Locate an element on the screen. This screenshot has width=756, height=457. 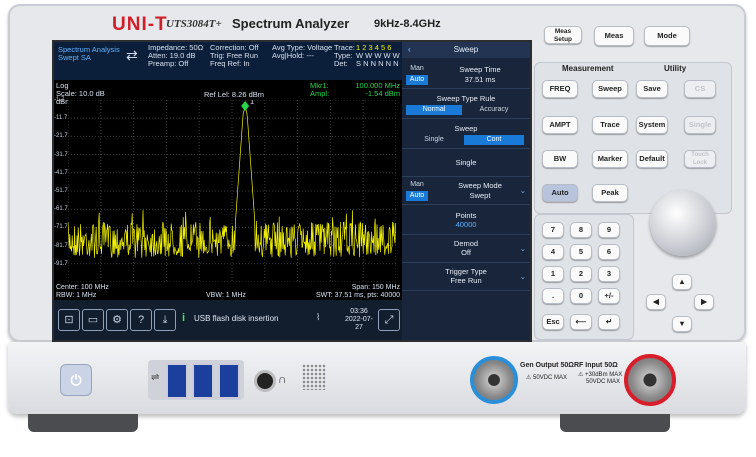
ref-level: Ref Lel: 8.26 dBm is located at coordinates (234, 94).